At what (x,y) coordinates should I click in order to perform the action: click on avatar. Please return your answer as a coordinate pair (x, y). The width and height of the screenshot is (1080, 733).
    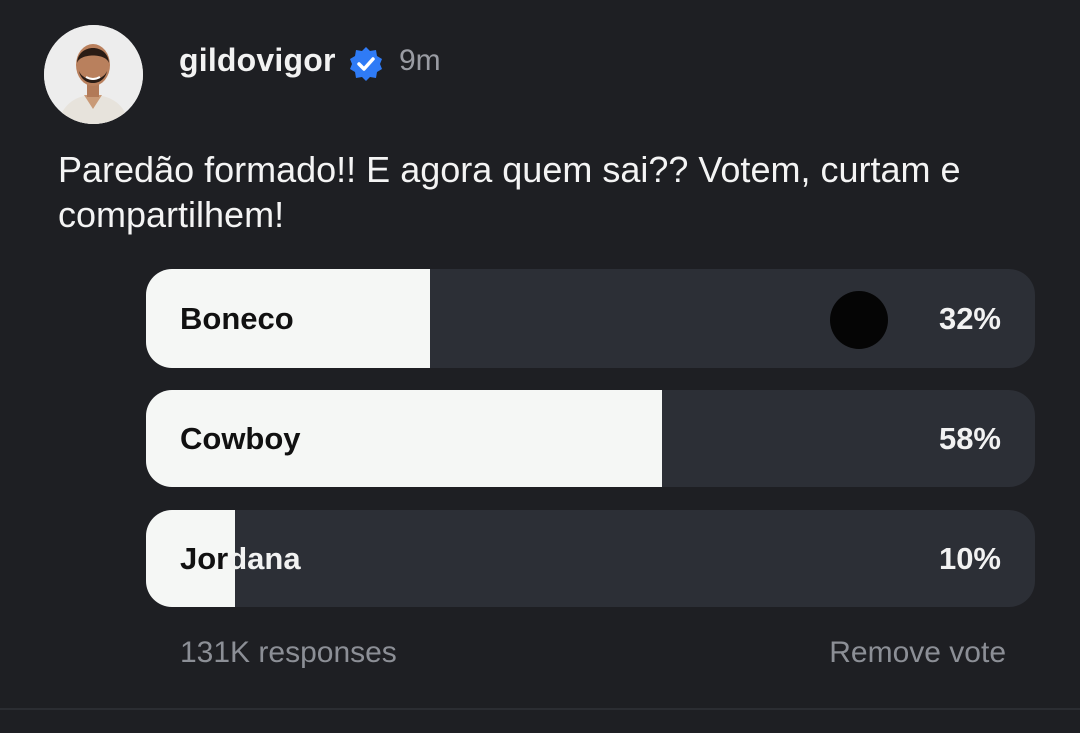
    Looking at the image, I should click on (93, 74).